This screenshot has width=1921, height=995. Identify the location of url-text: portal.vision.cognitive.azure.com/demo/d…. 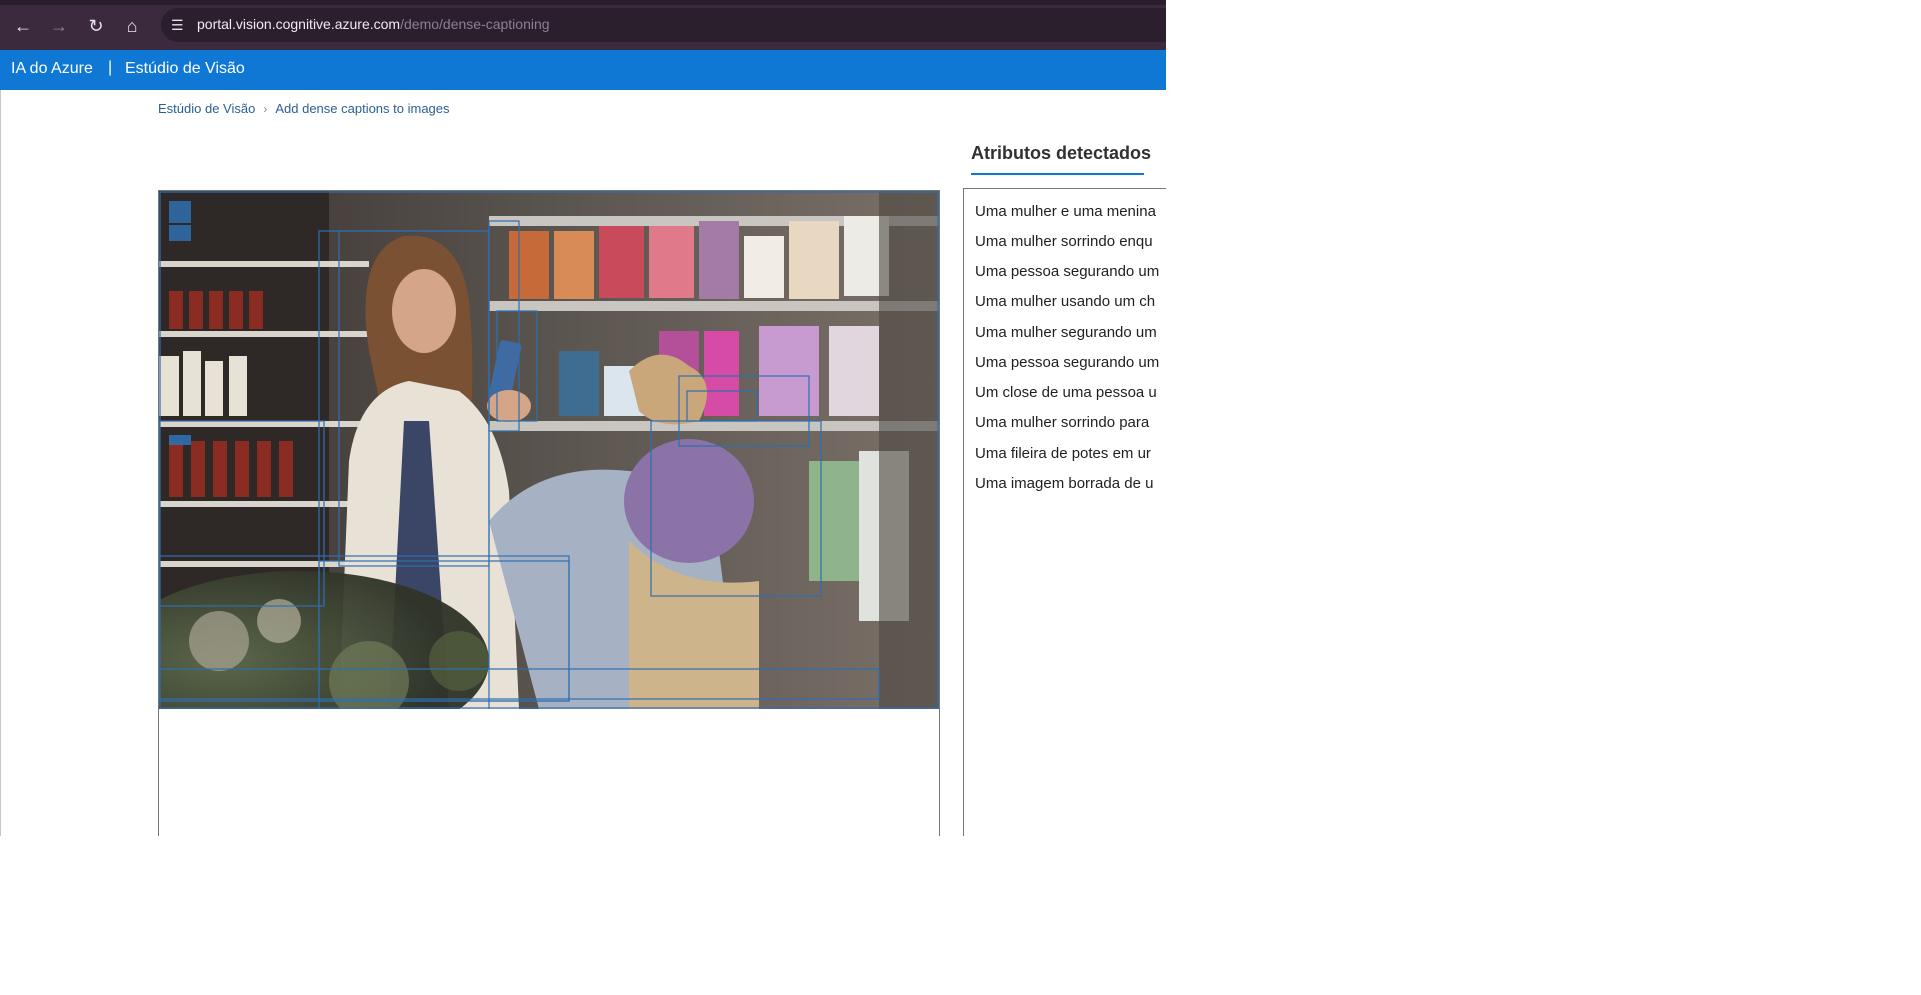
(373, 24).